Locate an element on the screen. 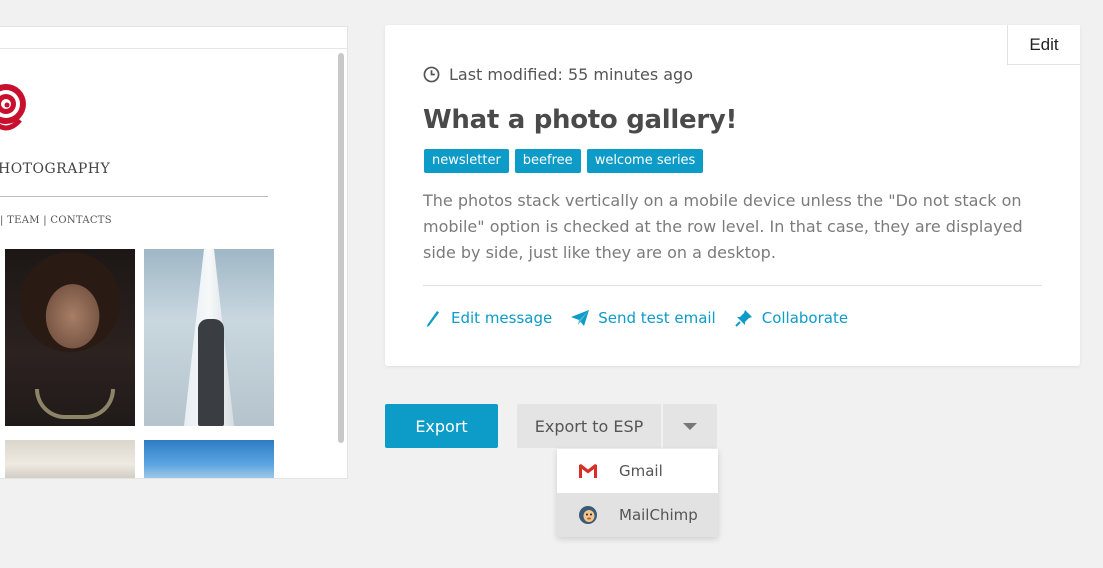 The image size is (1103, 568). send-test-email-link: Send test email is located at coordinates (643, 318).